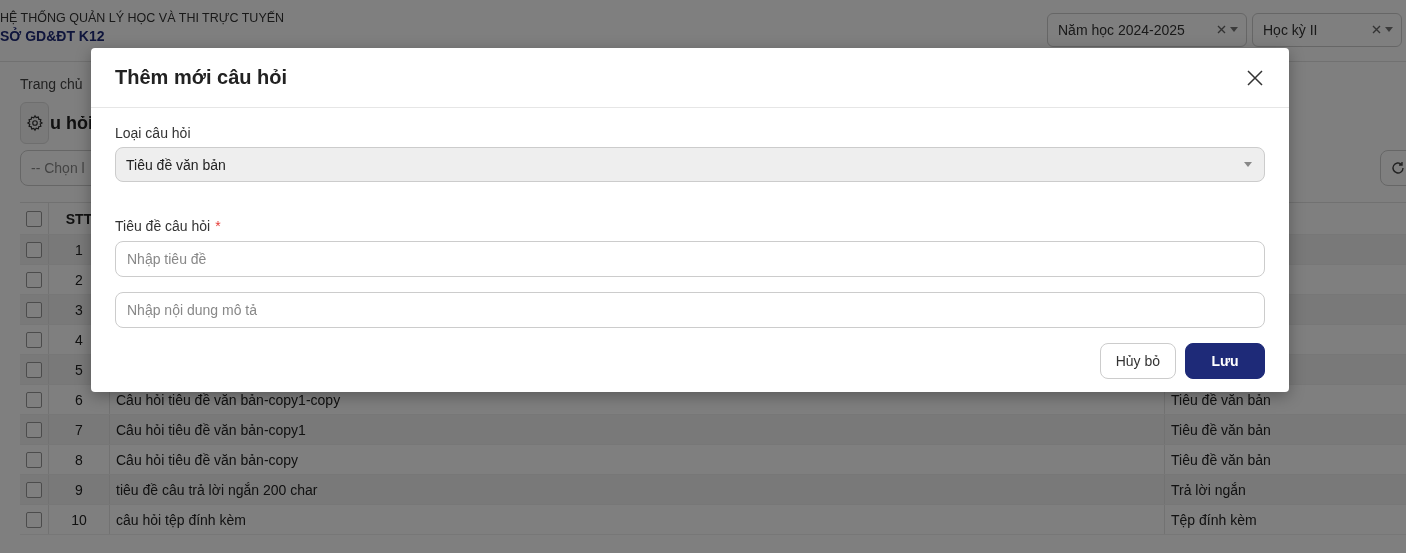 This screenshot has height=553, width=1406. I want to click on question-type: Trả lời ngắn, so click(1208, 489).